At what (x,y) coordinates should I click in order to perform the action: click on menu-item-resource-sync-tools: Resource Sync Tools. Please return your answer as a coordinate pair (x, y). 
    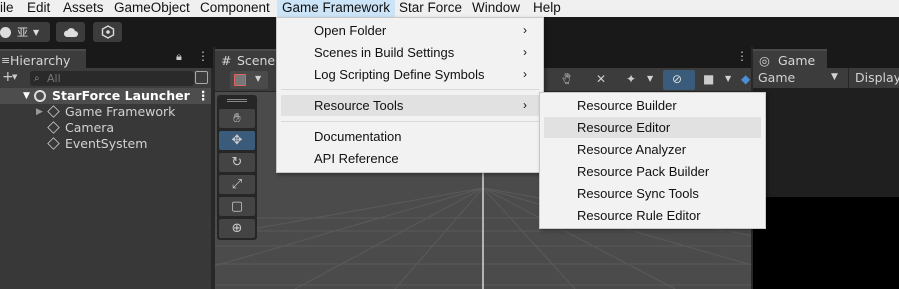
    Looking at the image, I should click on (652, 193).